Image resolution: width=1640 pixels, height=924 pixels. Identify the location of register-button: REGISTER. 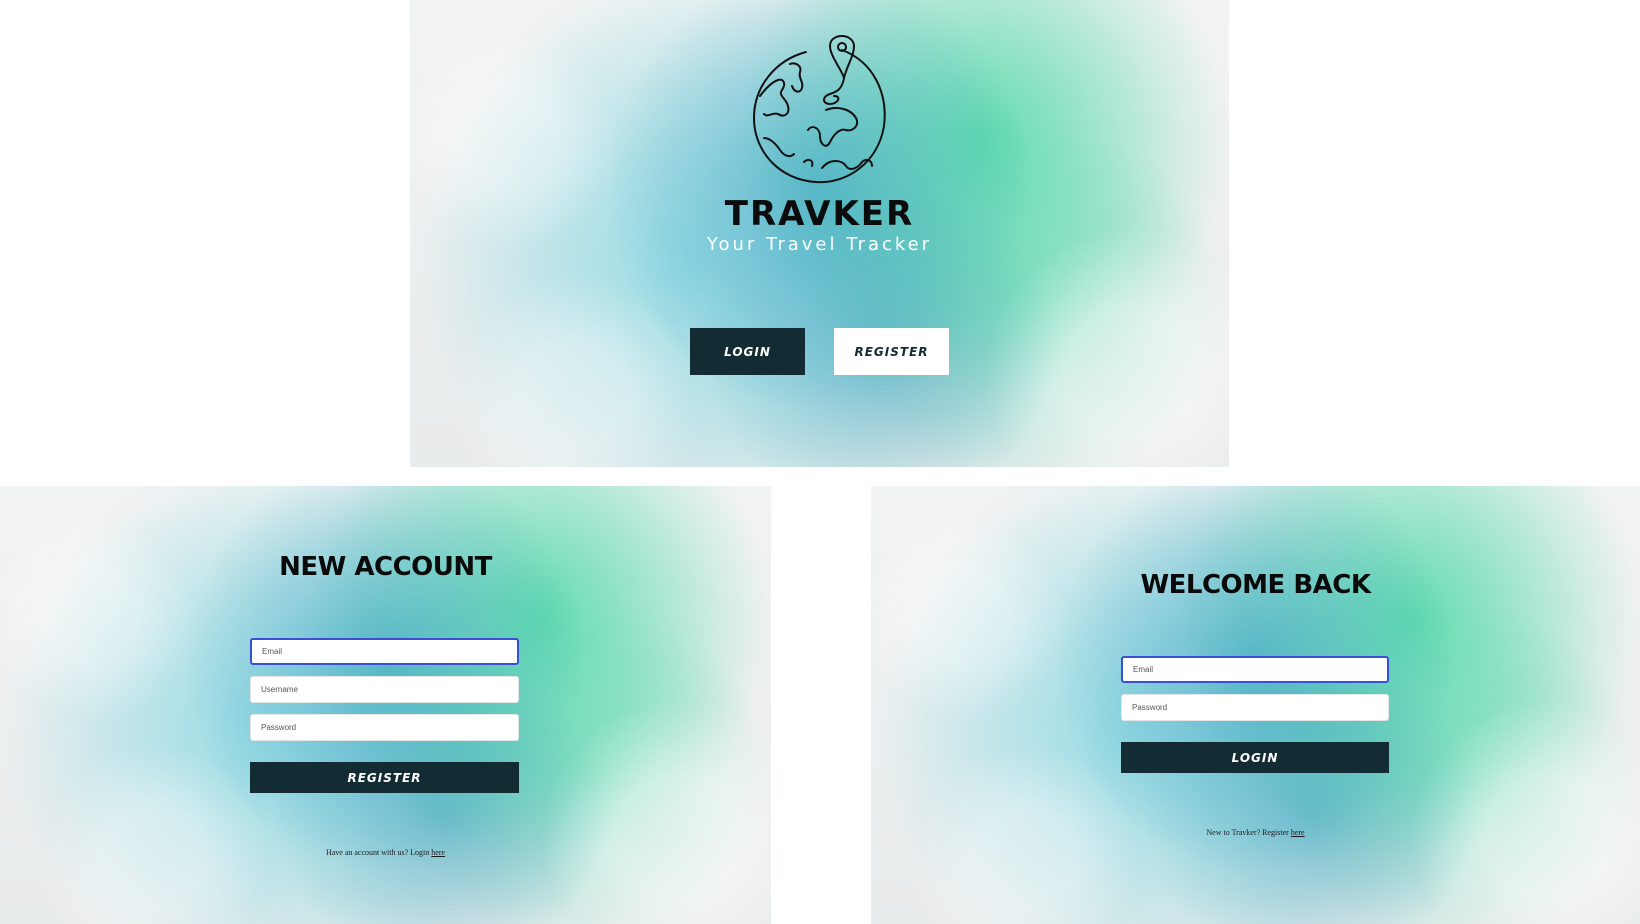
(891, 351).